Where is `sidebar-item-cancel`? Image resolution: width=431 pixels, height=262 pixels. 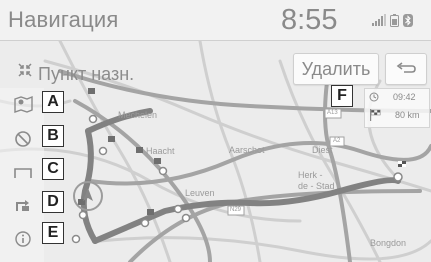 sidebar-item-cancel is located at coordinates (23, 139).